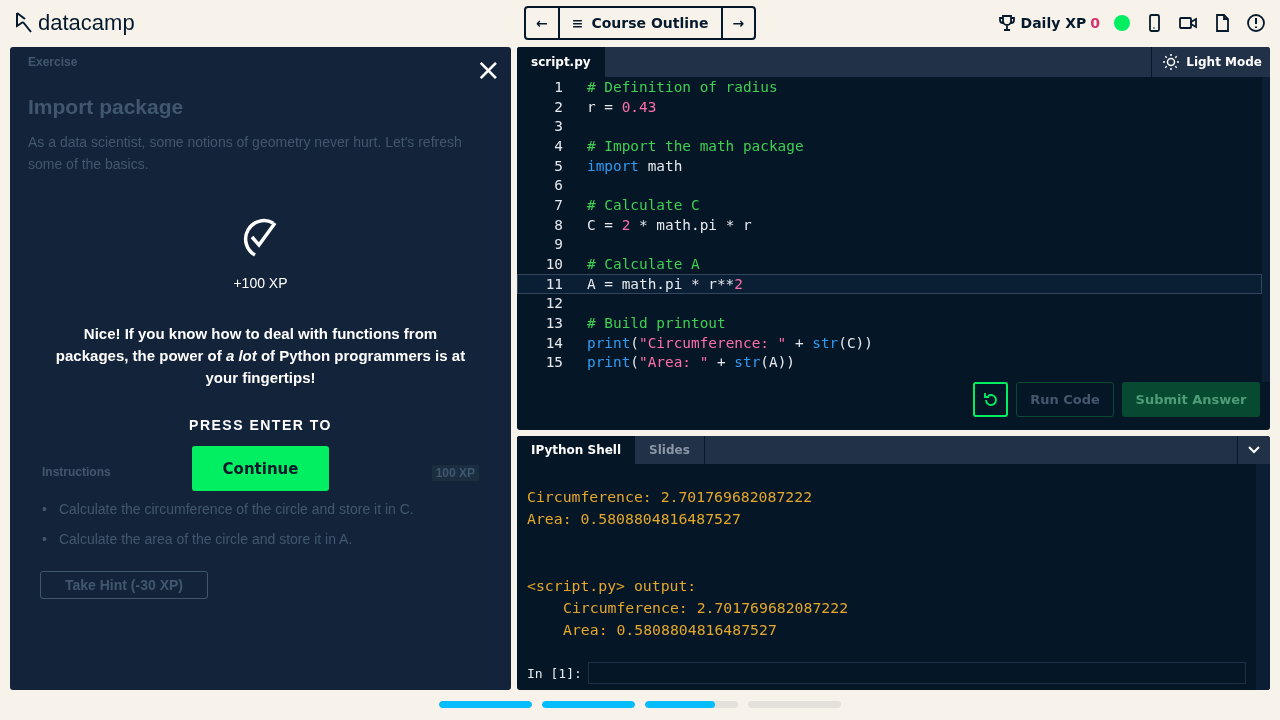 Image resolution: width=1280 pixels, height=720 pixels. Describe the element at coordinates (612, 585) in the screenshot. I see `output-line: <script.py> output:` at that location.